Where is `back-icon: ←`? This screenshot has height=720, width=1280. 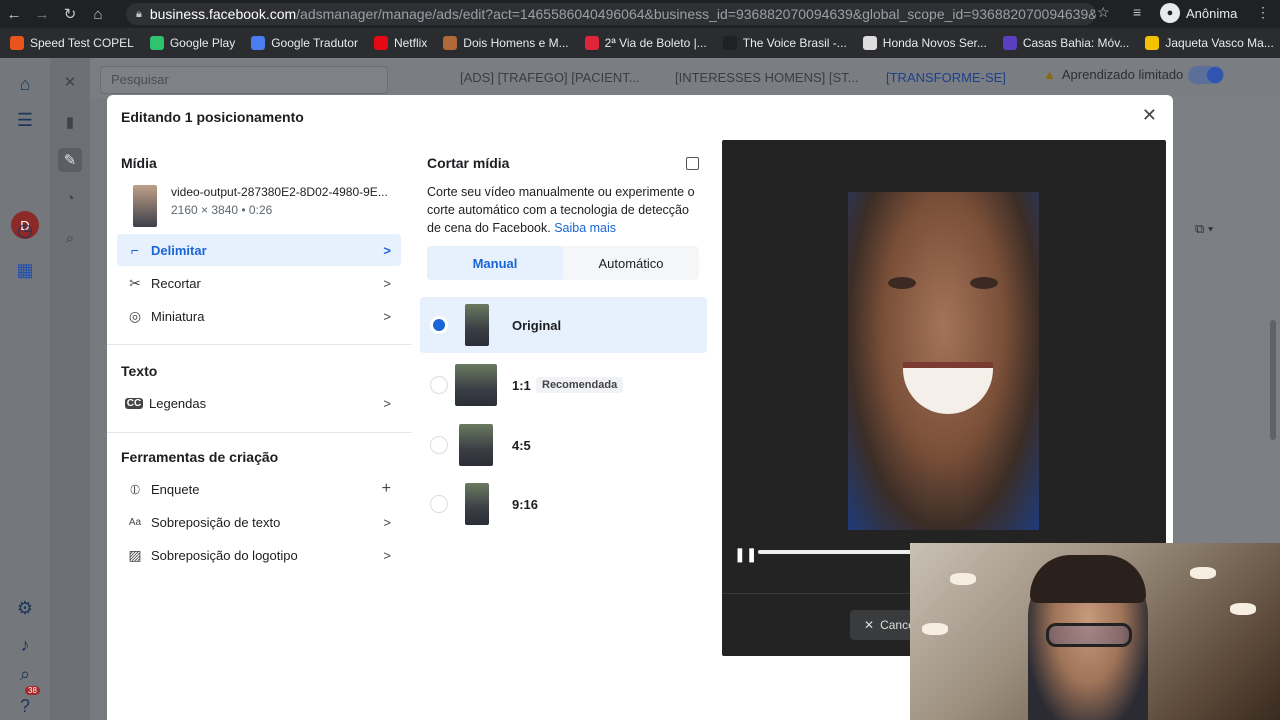 back-icon: ← is located at coordinates (14, 14).